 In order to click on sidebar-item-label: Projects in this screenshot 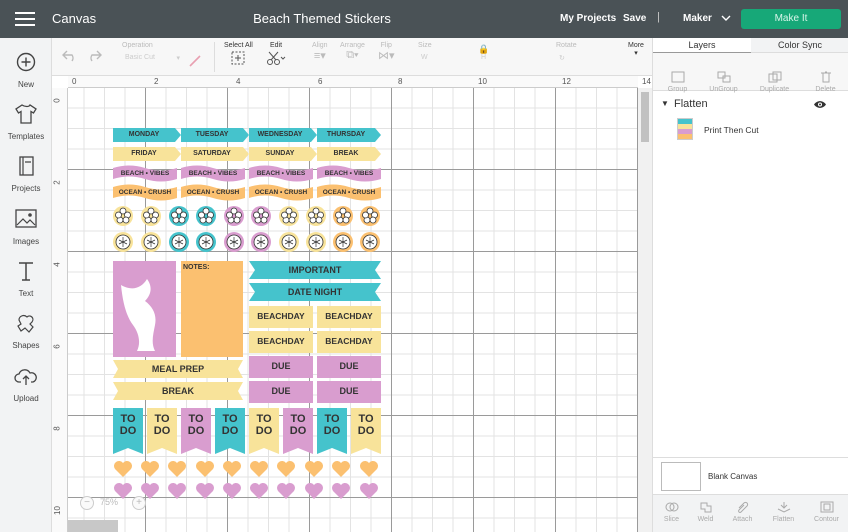, I will do `click(26, 188)`.